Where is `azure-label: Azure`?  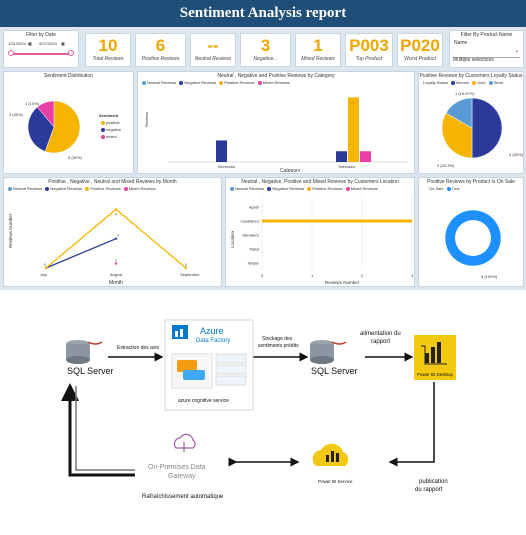 azure-label: Azure is located at coordinates (212, 331).